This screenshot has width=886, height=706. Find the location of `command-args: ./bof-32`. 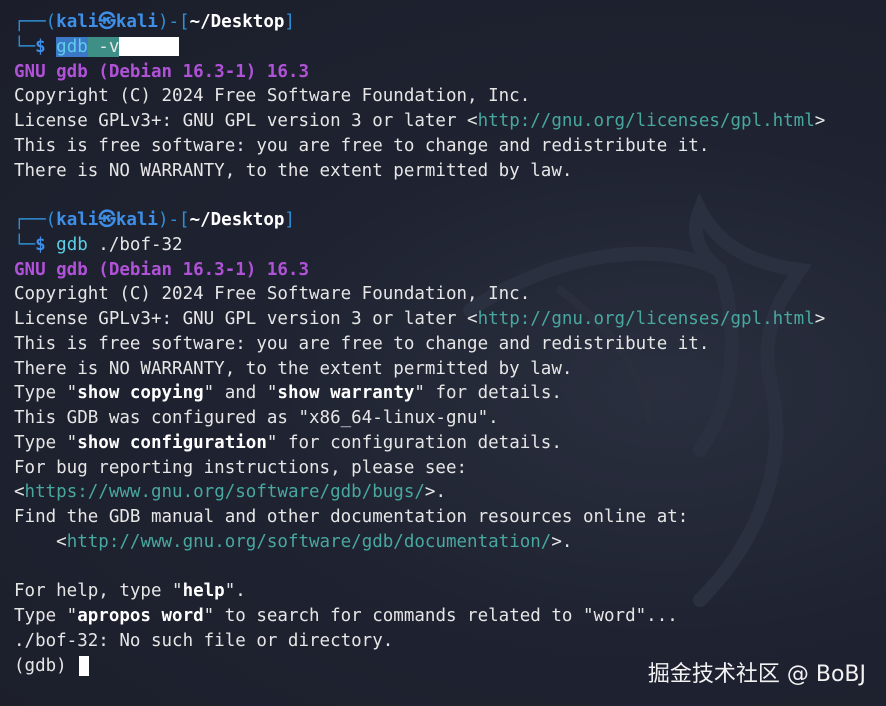

command-args: ./bof-32 is located at coordinates (135, 244).